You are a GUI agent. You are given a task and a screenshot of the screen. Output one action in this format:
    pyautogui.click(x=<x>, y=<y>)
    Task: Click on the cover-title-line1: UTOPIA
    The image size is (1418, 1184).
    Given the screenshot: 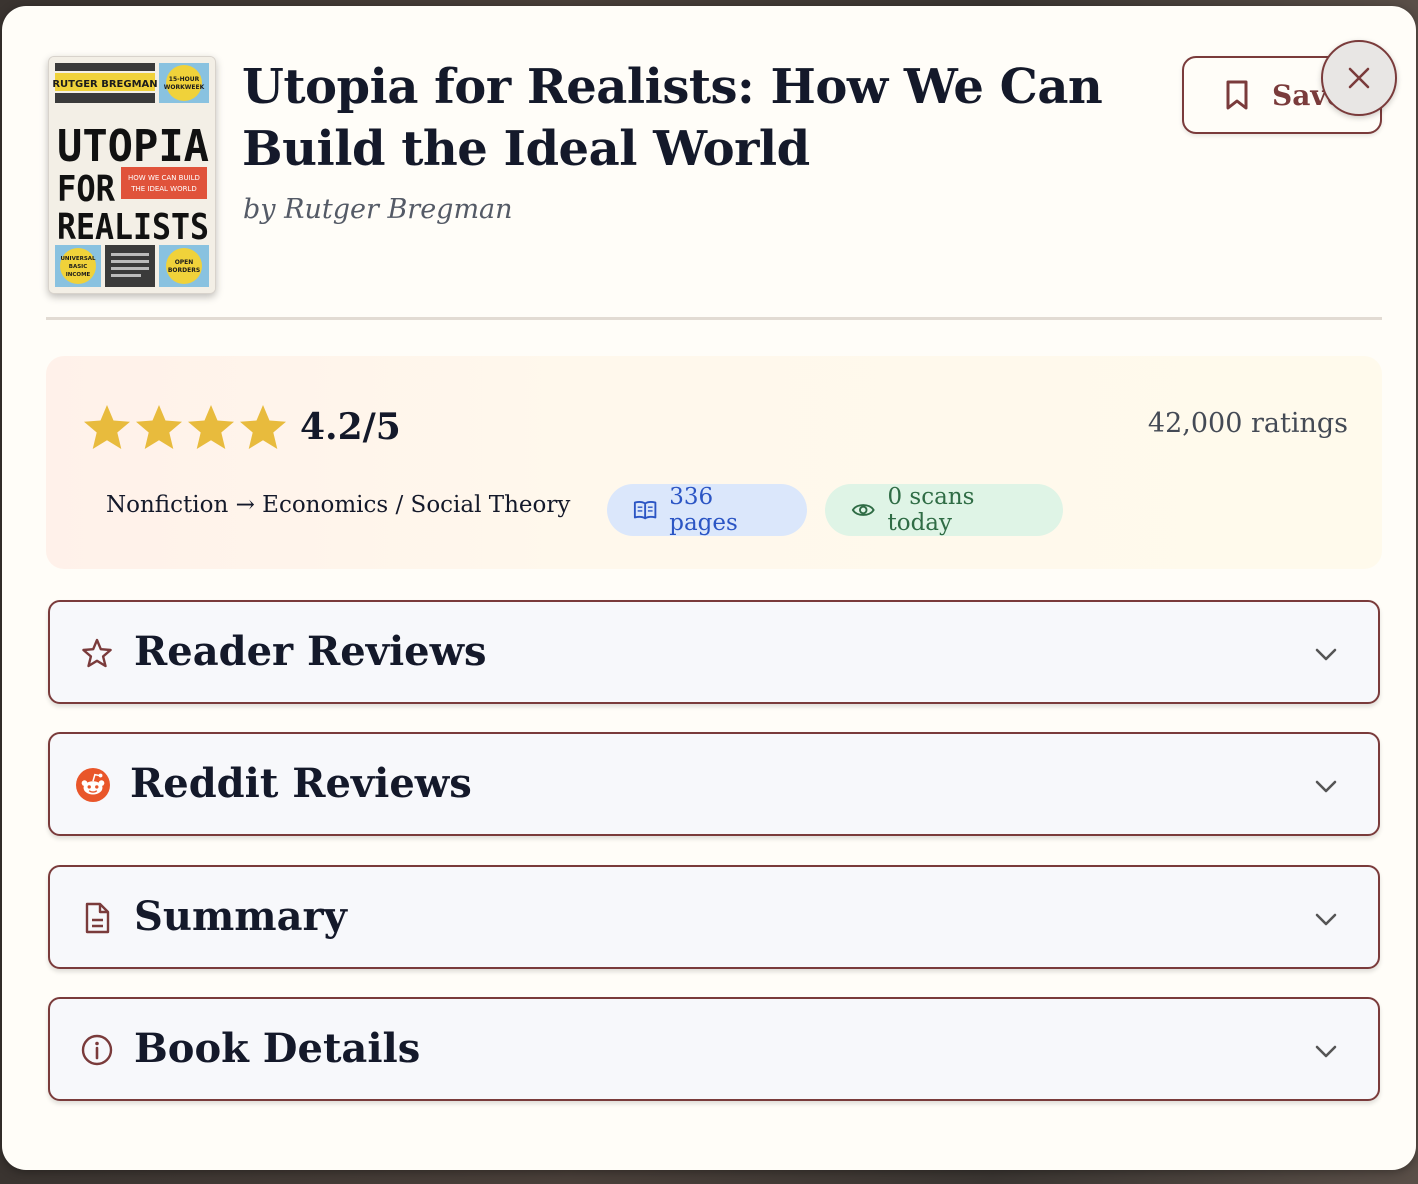 What is the action you would take?
    pyautogui.click(x=133, y=146)
    